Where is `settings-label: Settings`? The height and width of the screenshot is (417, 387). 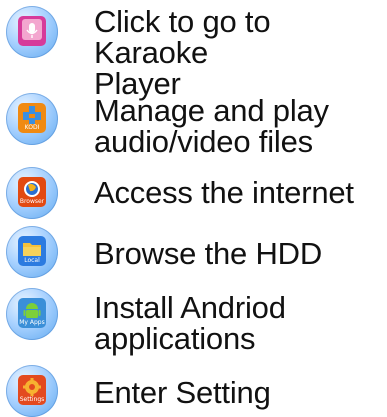 settings-label: Settings is located at coordinates (32, 399).